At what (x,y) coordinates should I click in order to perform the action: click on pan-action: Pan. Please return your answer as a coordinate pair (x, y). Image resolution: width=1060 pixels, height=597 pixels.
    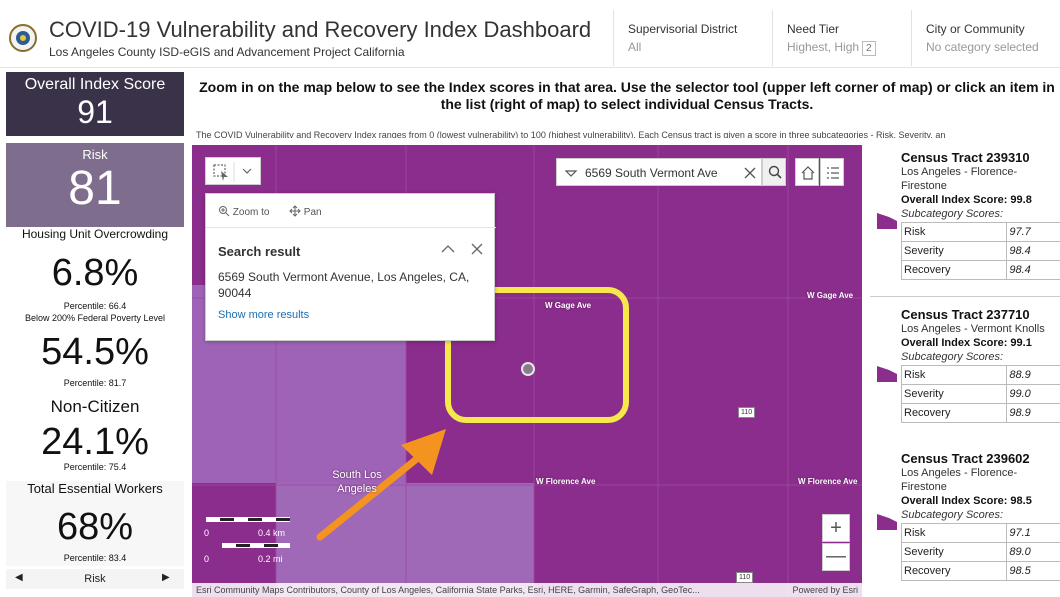
    Looking at the image, I should click on (305, 211).